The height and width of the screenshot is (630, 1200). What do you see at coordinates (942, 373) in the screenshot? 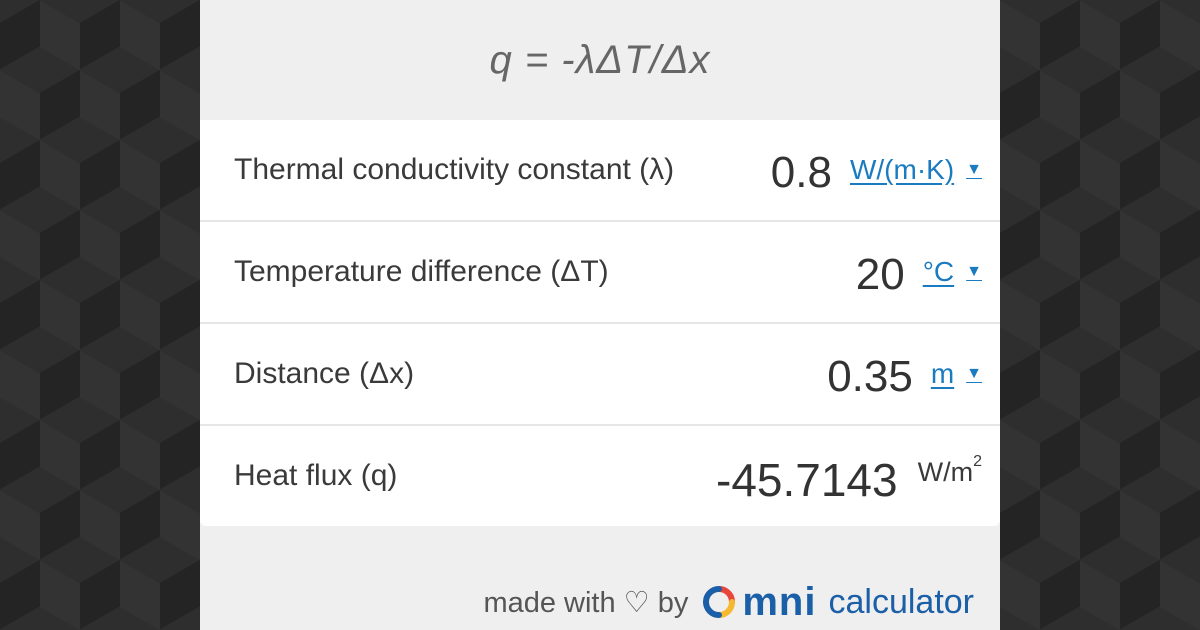
I see `unit-label: m` at bounding box center [942, 373].